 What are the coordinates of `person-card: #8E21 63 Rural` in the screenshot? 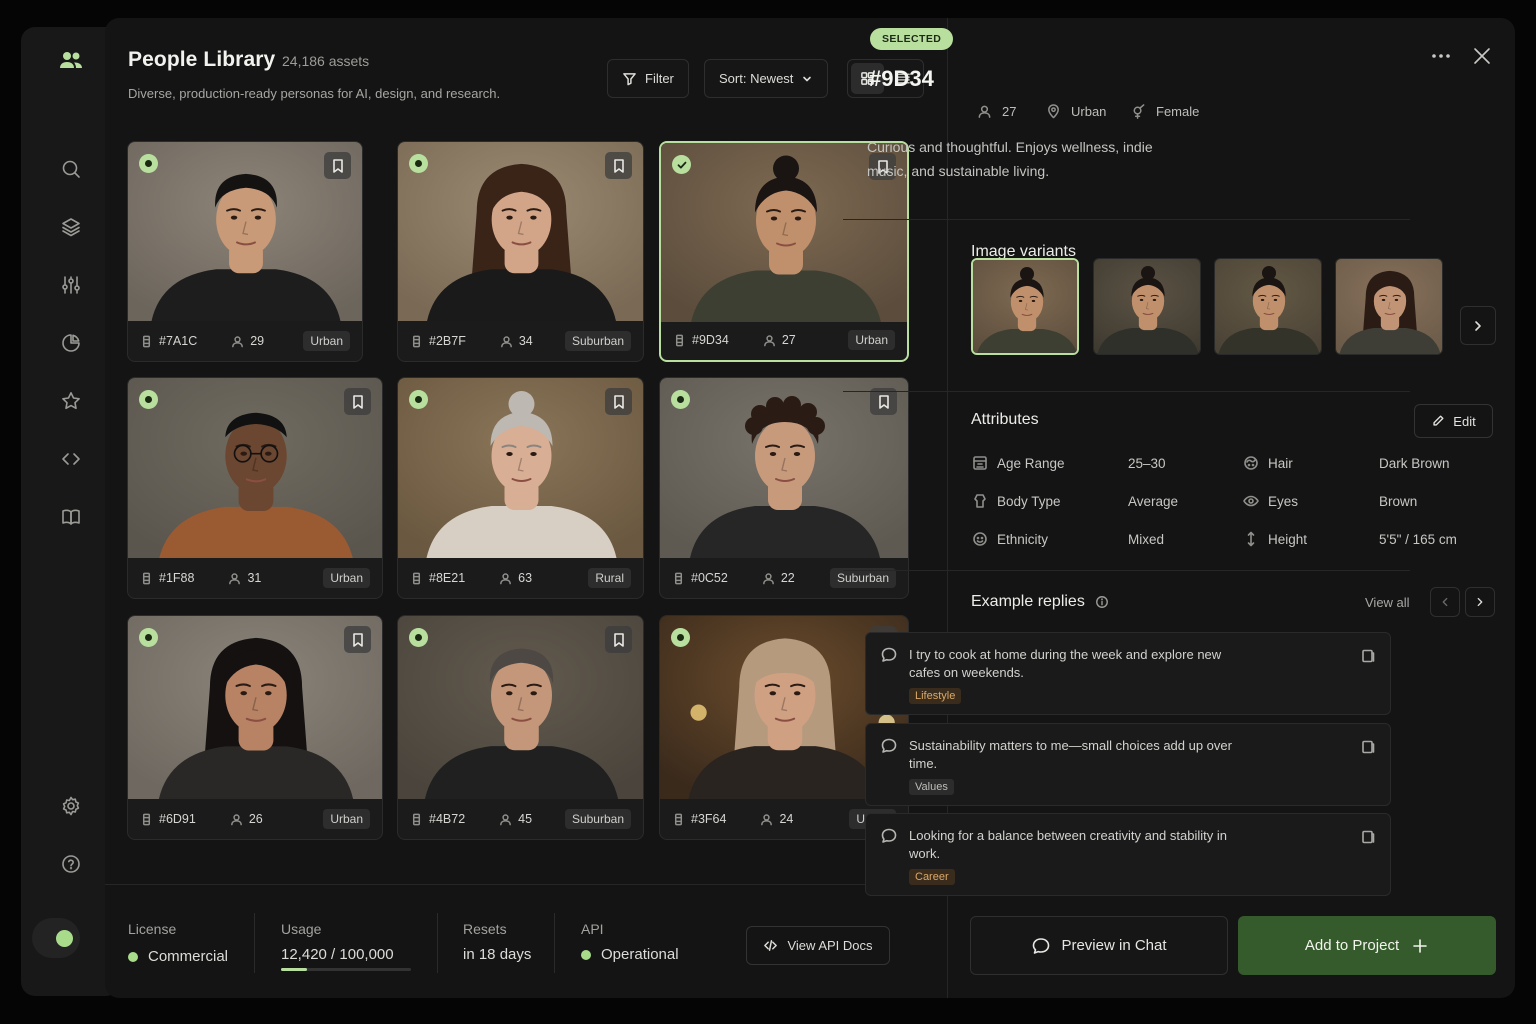 It's located at (520, 488).